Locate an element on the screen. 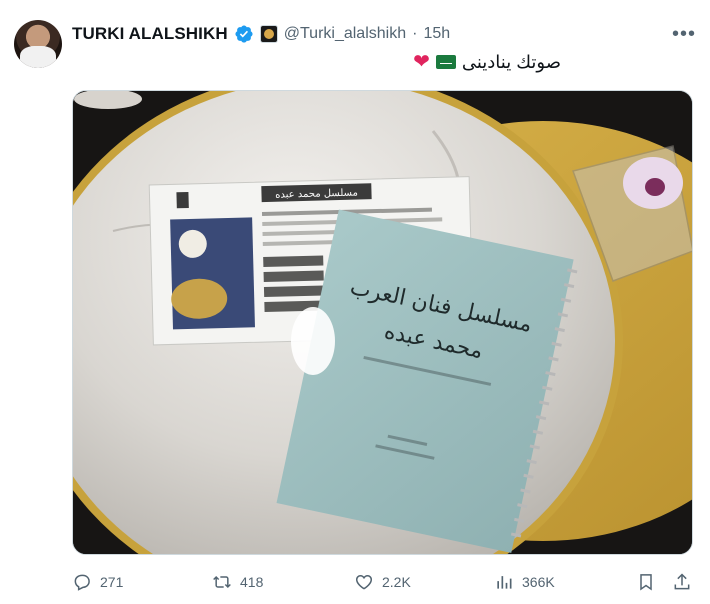 The height and width of the screenshot is (604, 710). like-icon is located at coordinates (364, 582).